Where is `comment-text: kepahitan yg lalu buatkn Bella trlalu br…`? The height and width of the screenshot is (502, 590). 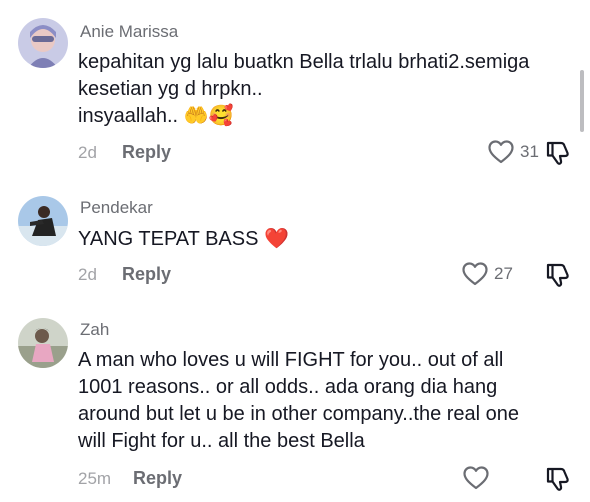
comment-text: kepahitan yg lalu buatkn Bella trlalu br… is located at coordinates (328, 89).